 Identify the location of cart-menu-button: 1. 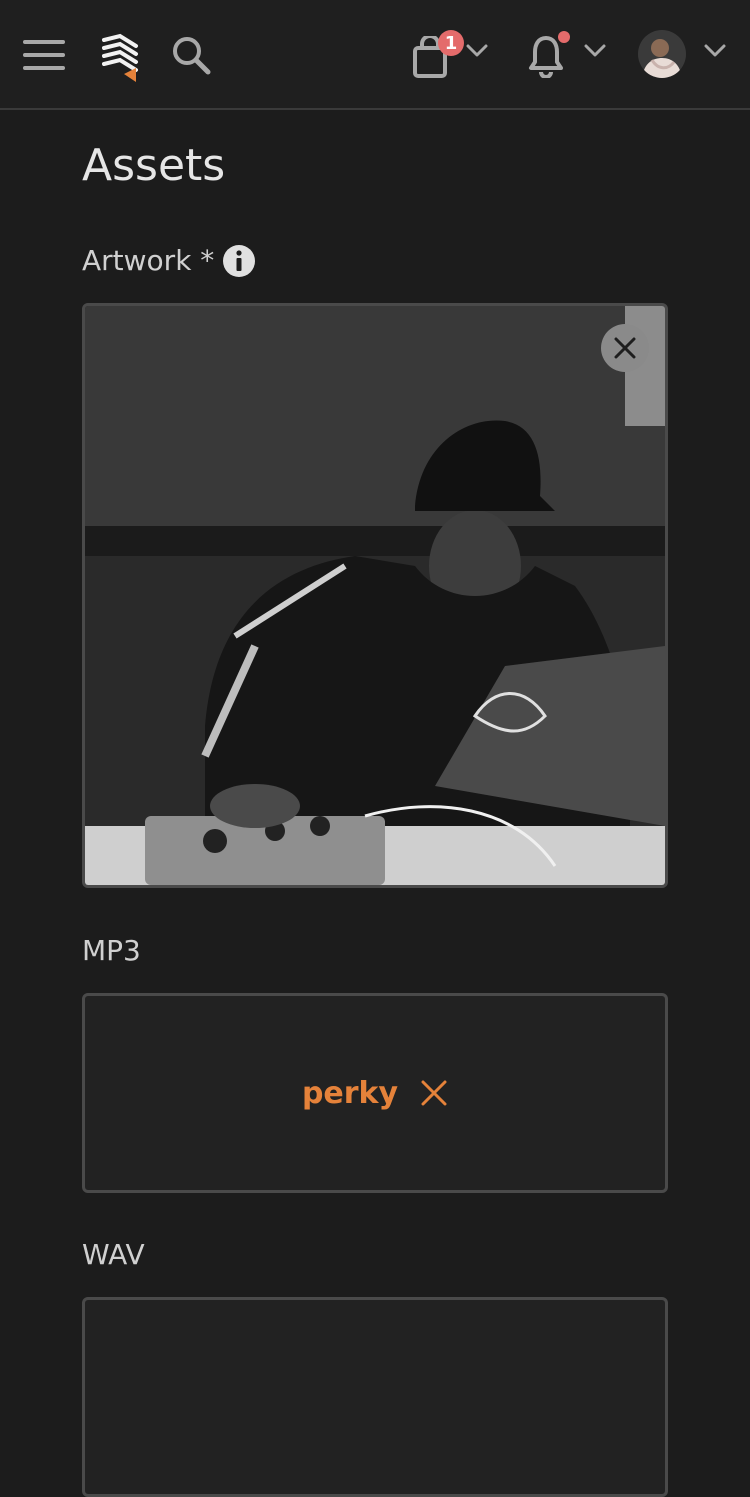
(451, 55).